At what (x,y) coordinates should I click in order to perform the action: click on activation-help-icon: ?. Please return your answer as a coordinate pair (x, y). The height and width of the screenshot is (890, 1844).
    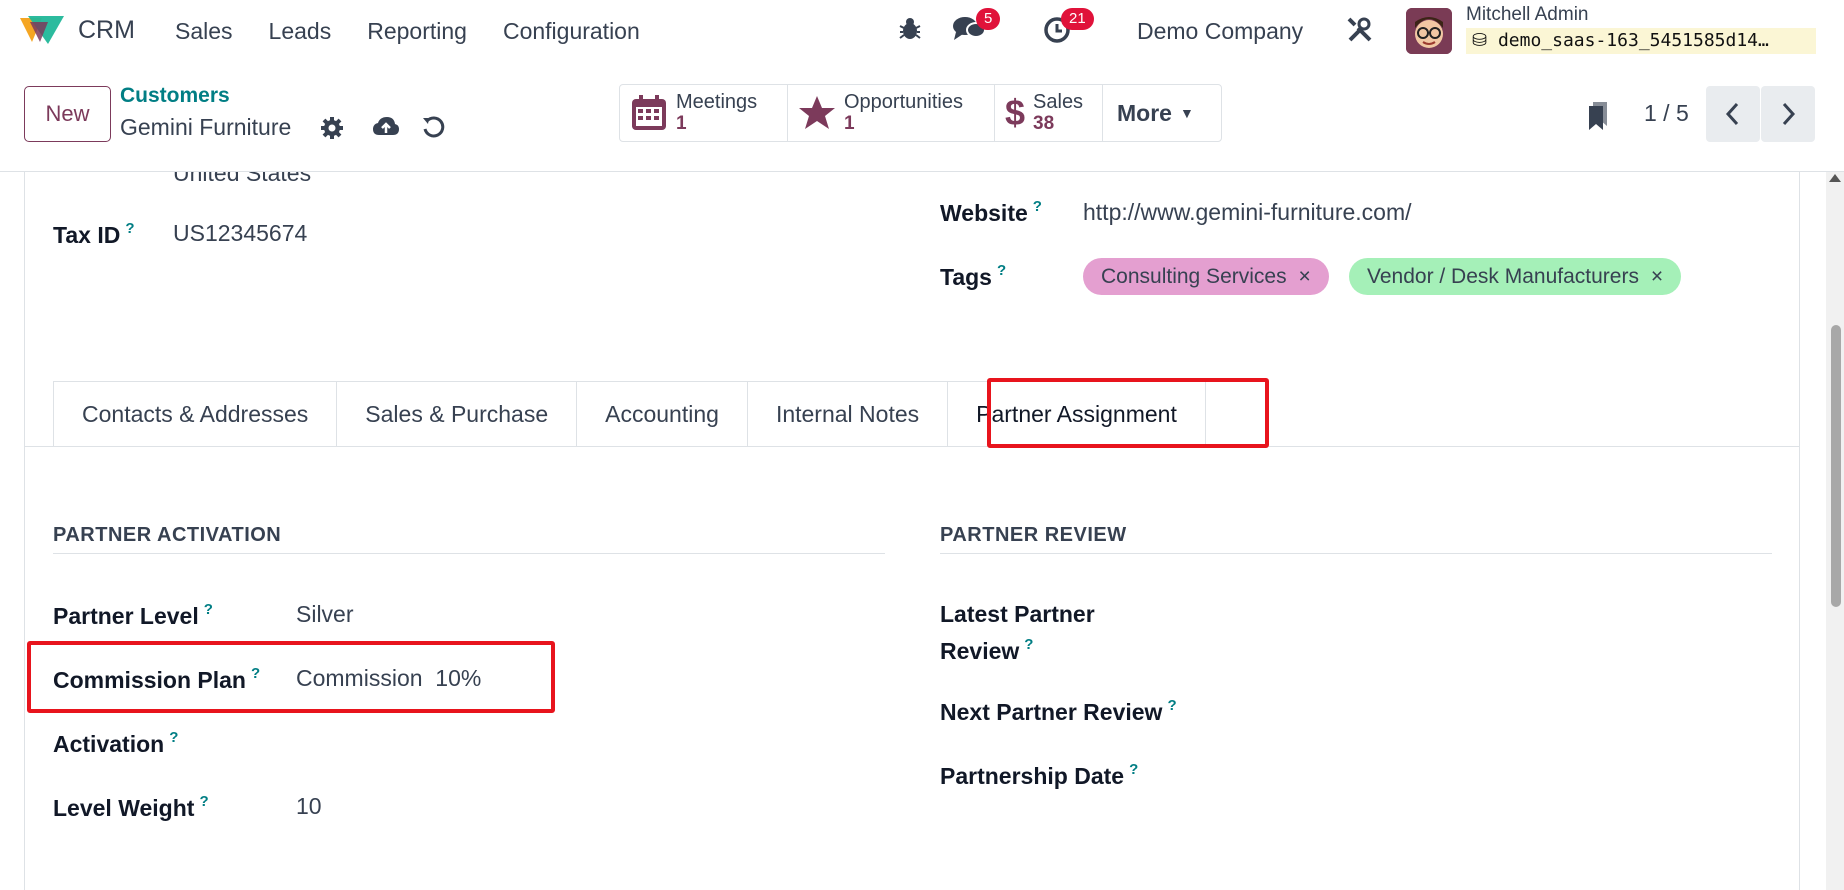
    Looking at the image, I should click on (173, 737).